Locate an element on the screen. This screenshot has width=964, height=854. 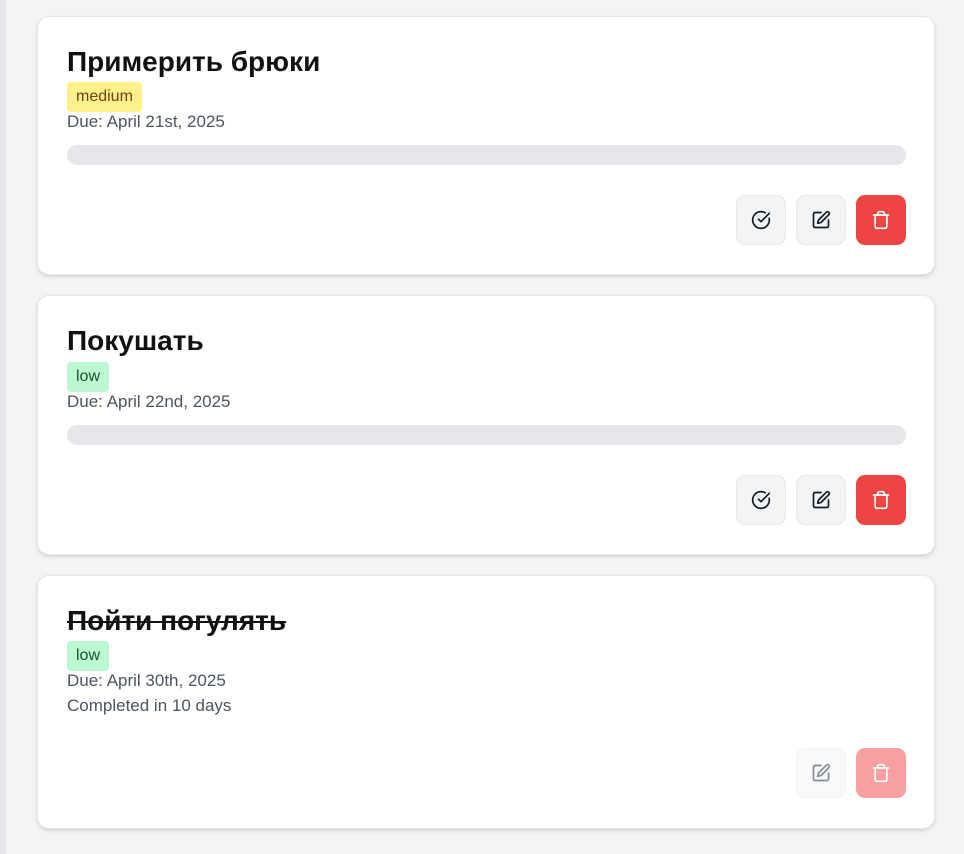
task-title: Покушать is located at coordinates (135, 340).